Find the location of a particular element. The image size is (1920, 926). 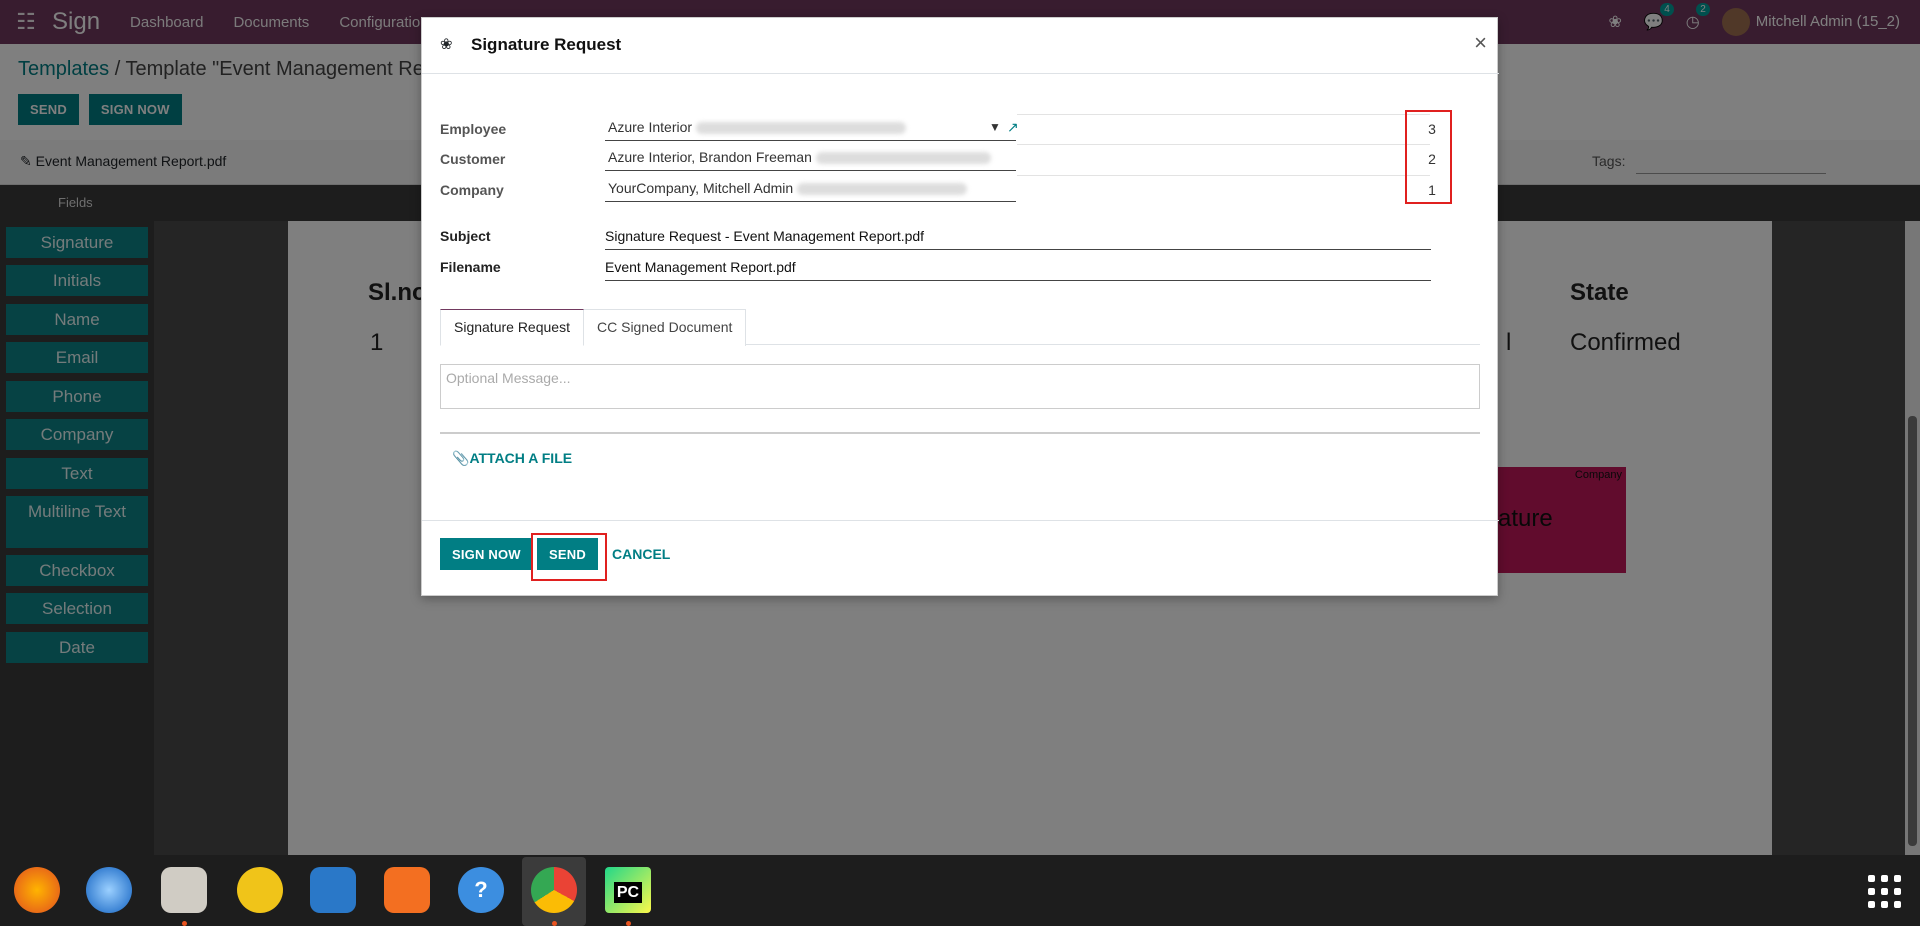

divider is located at coordinates (960, 433).